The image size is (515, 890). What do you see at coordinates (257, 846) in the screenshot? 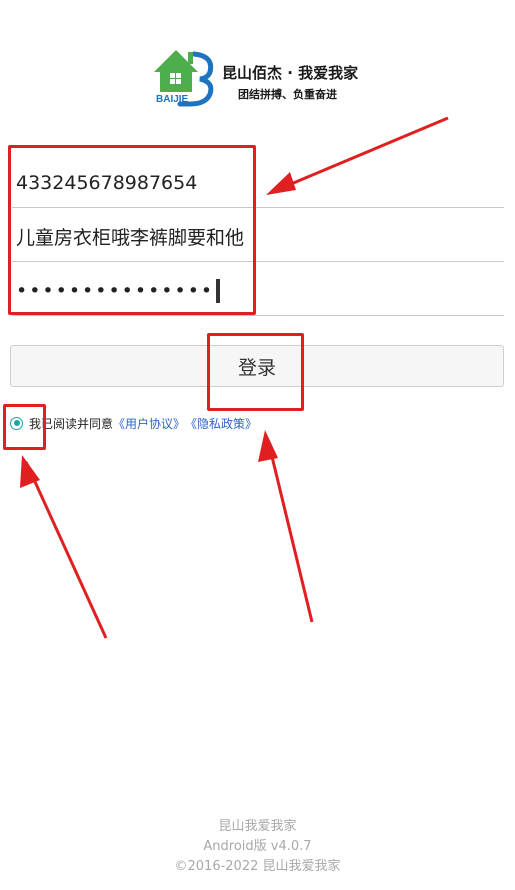
I see `footer-version: Android版 v4.0.7` at bounding box center [257, 846].